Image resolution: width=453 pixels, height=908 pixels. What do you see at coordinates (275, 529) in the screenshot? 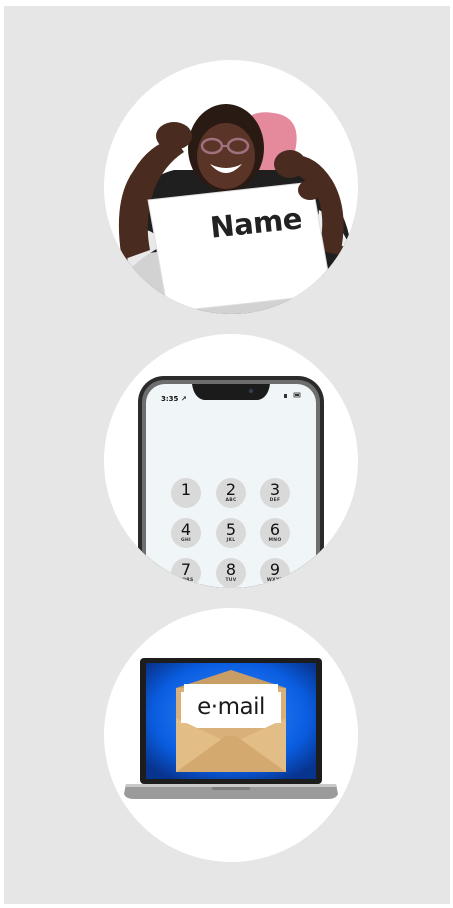
I see `key-digit: 6` at bounding box center [275, 529].